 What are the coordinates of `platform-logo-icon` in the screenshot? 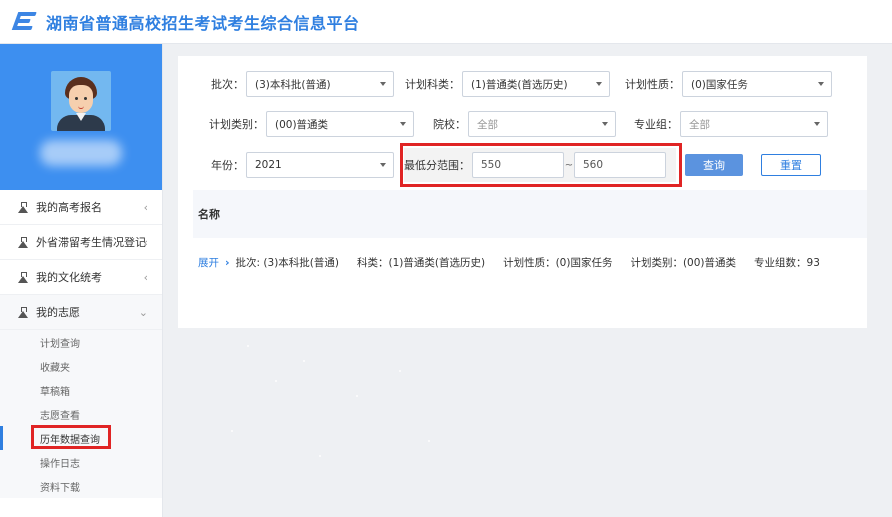 It's located at (24, 22).